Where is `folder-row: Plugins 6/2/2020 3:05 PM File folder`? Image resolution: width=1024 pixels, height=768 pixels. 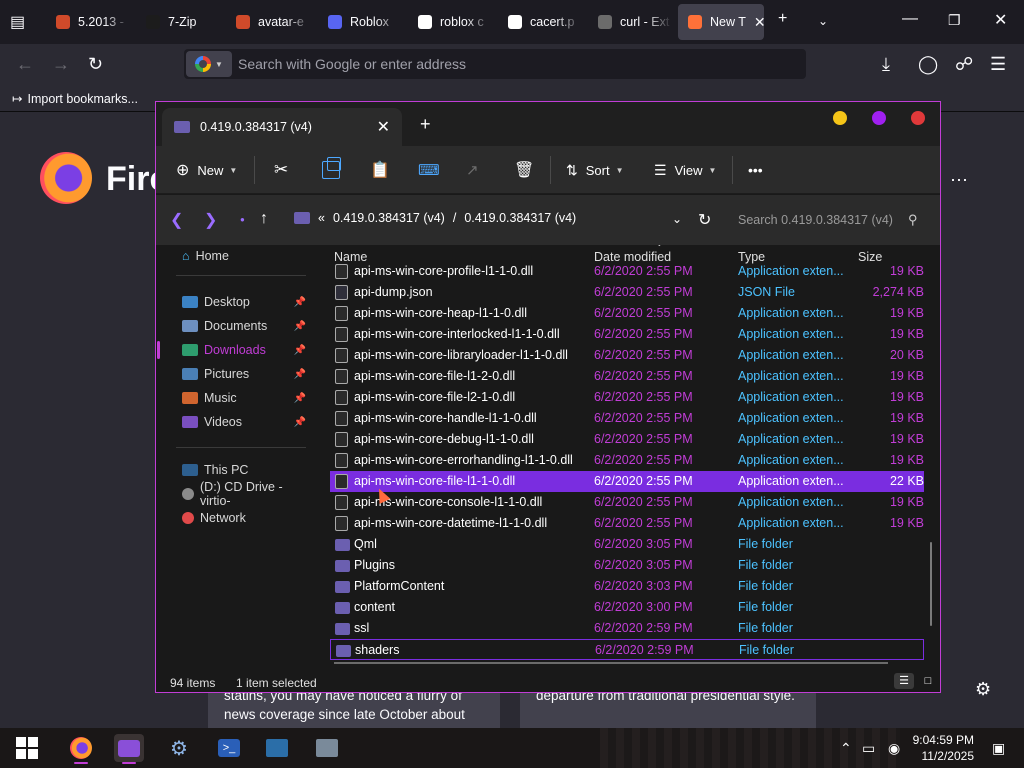
folder-row: Plugins 6/2/2020 3:05 PM File folder is located at coordinates (627, 565).